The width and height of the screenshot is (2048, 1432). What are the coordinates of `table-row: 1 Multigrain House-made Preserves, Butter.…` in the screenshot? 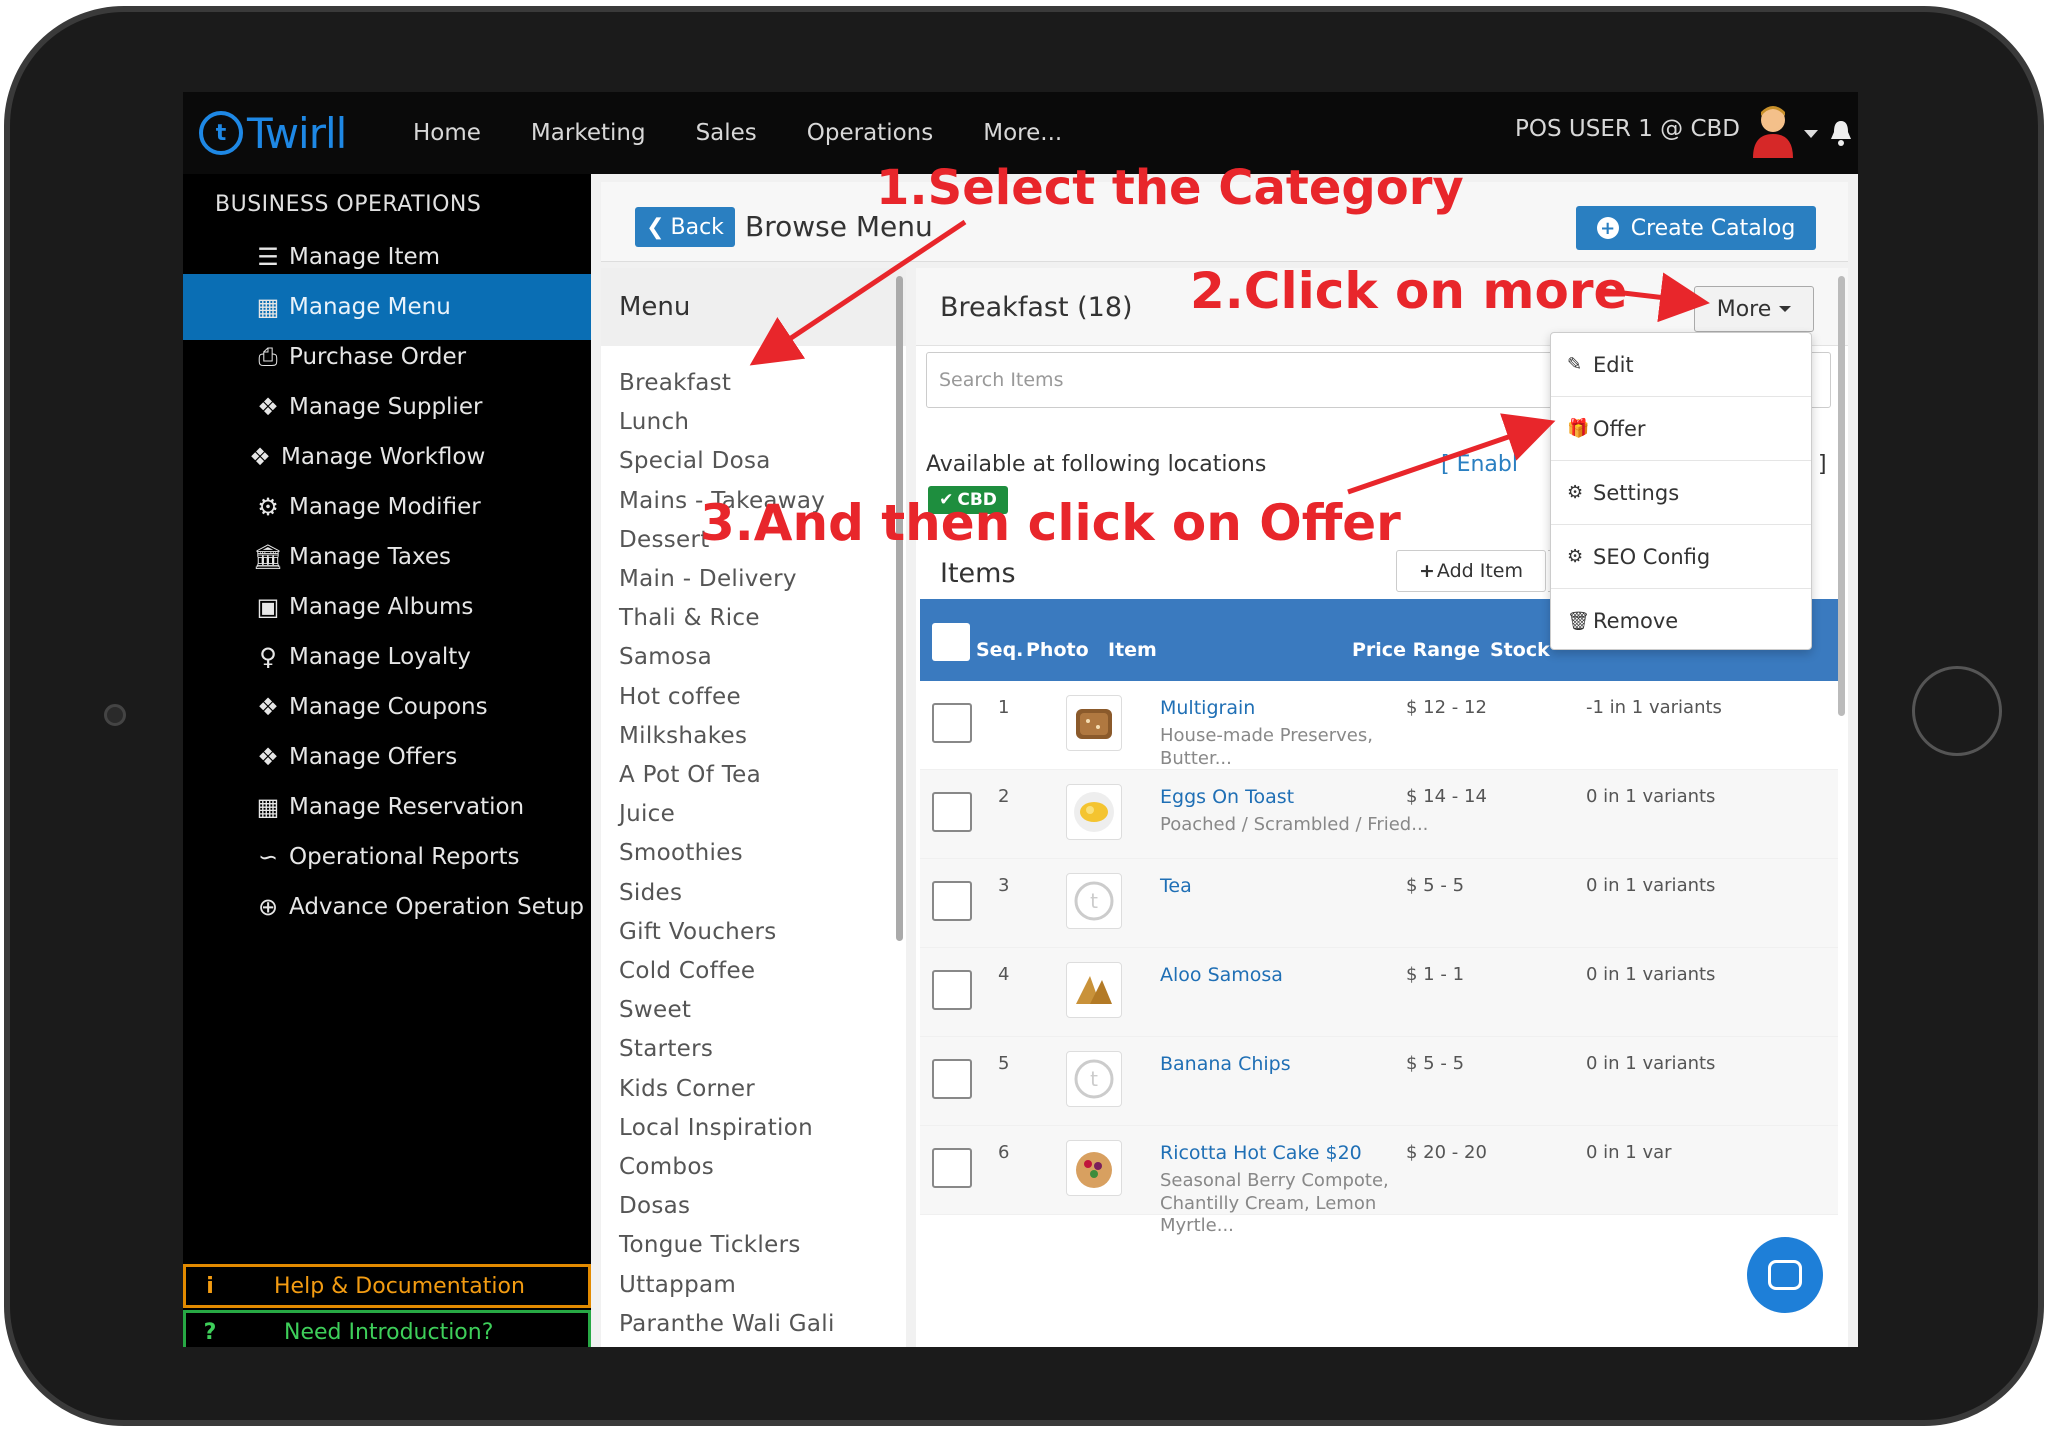 It's located at (1379, 725).